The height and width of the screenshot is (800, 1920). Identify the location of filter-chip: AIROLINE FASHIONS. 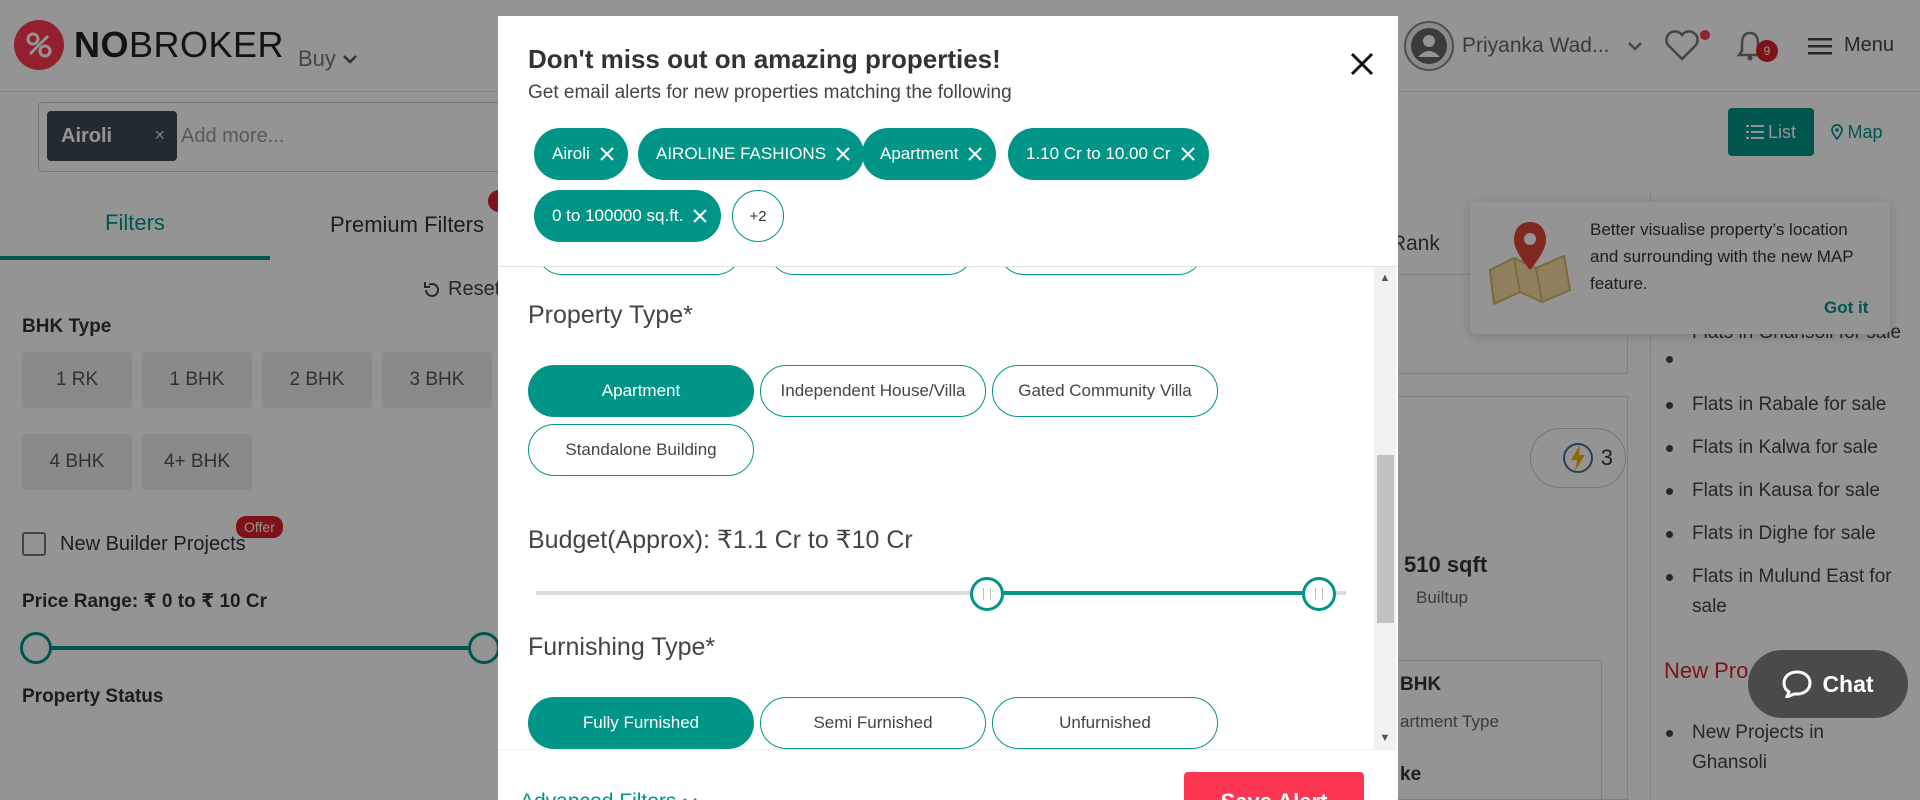
(751, 154).